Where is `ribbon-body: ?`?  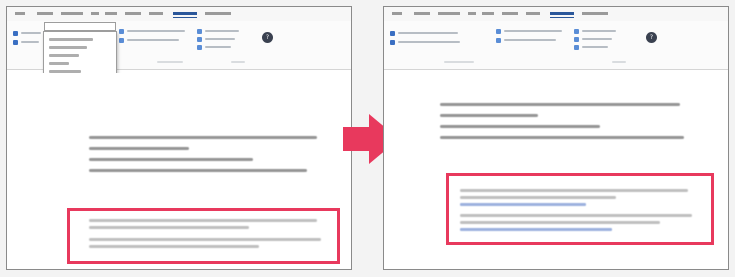 ribbon-body: ? is located at coordinates (556, 45).